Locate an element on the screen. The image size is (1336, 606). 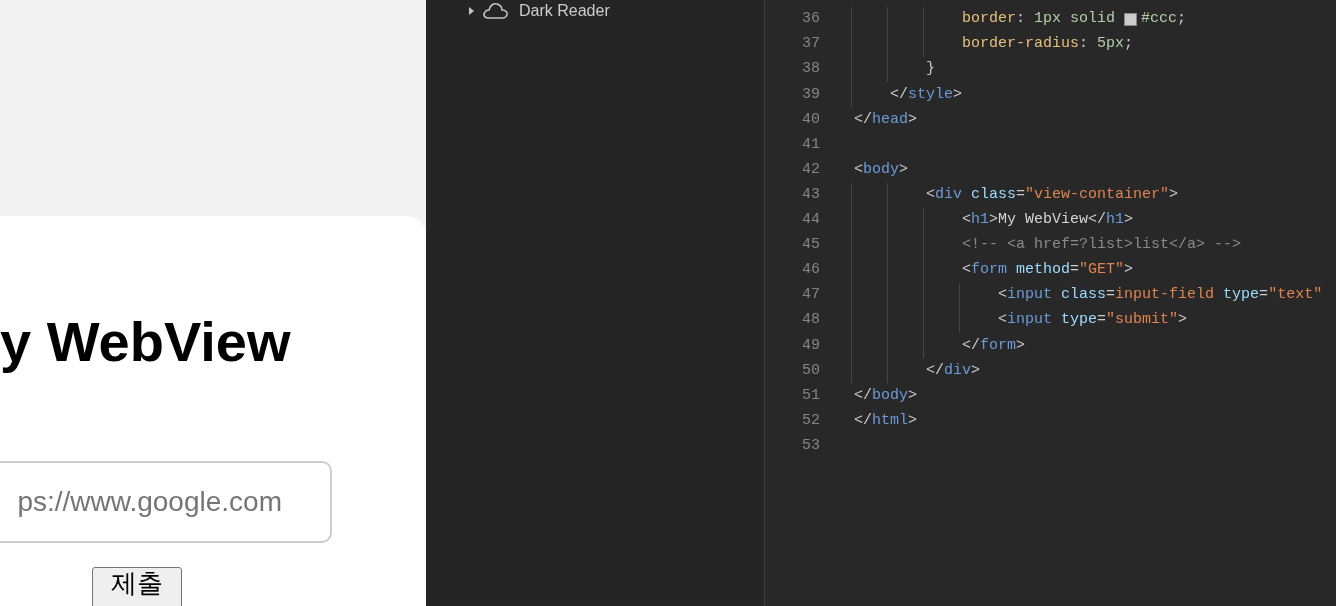
code-text: <form method="GET"> is located at coordinates (1048, 270).